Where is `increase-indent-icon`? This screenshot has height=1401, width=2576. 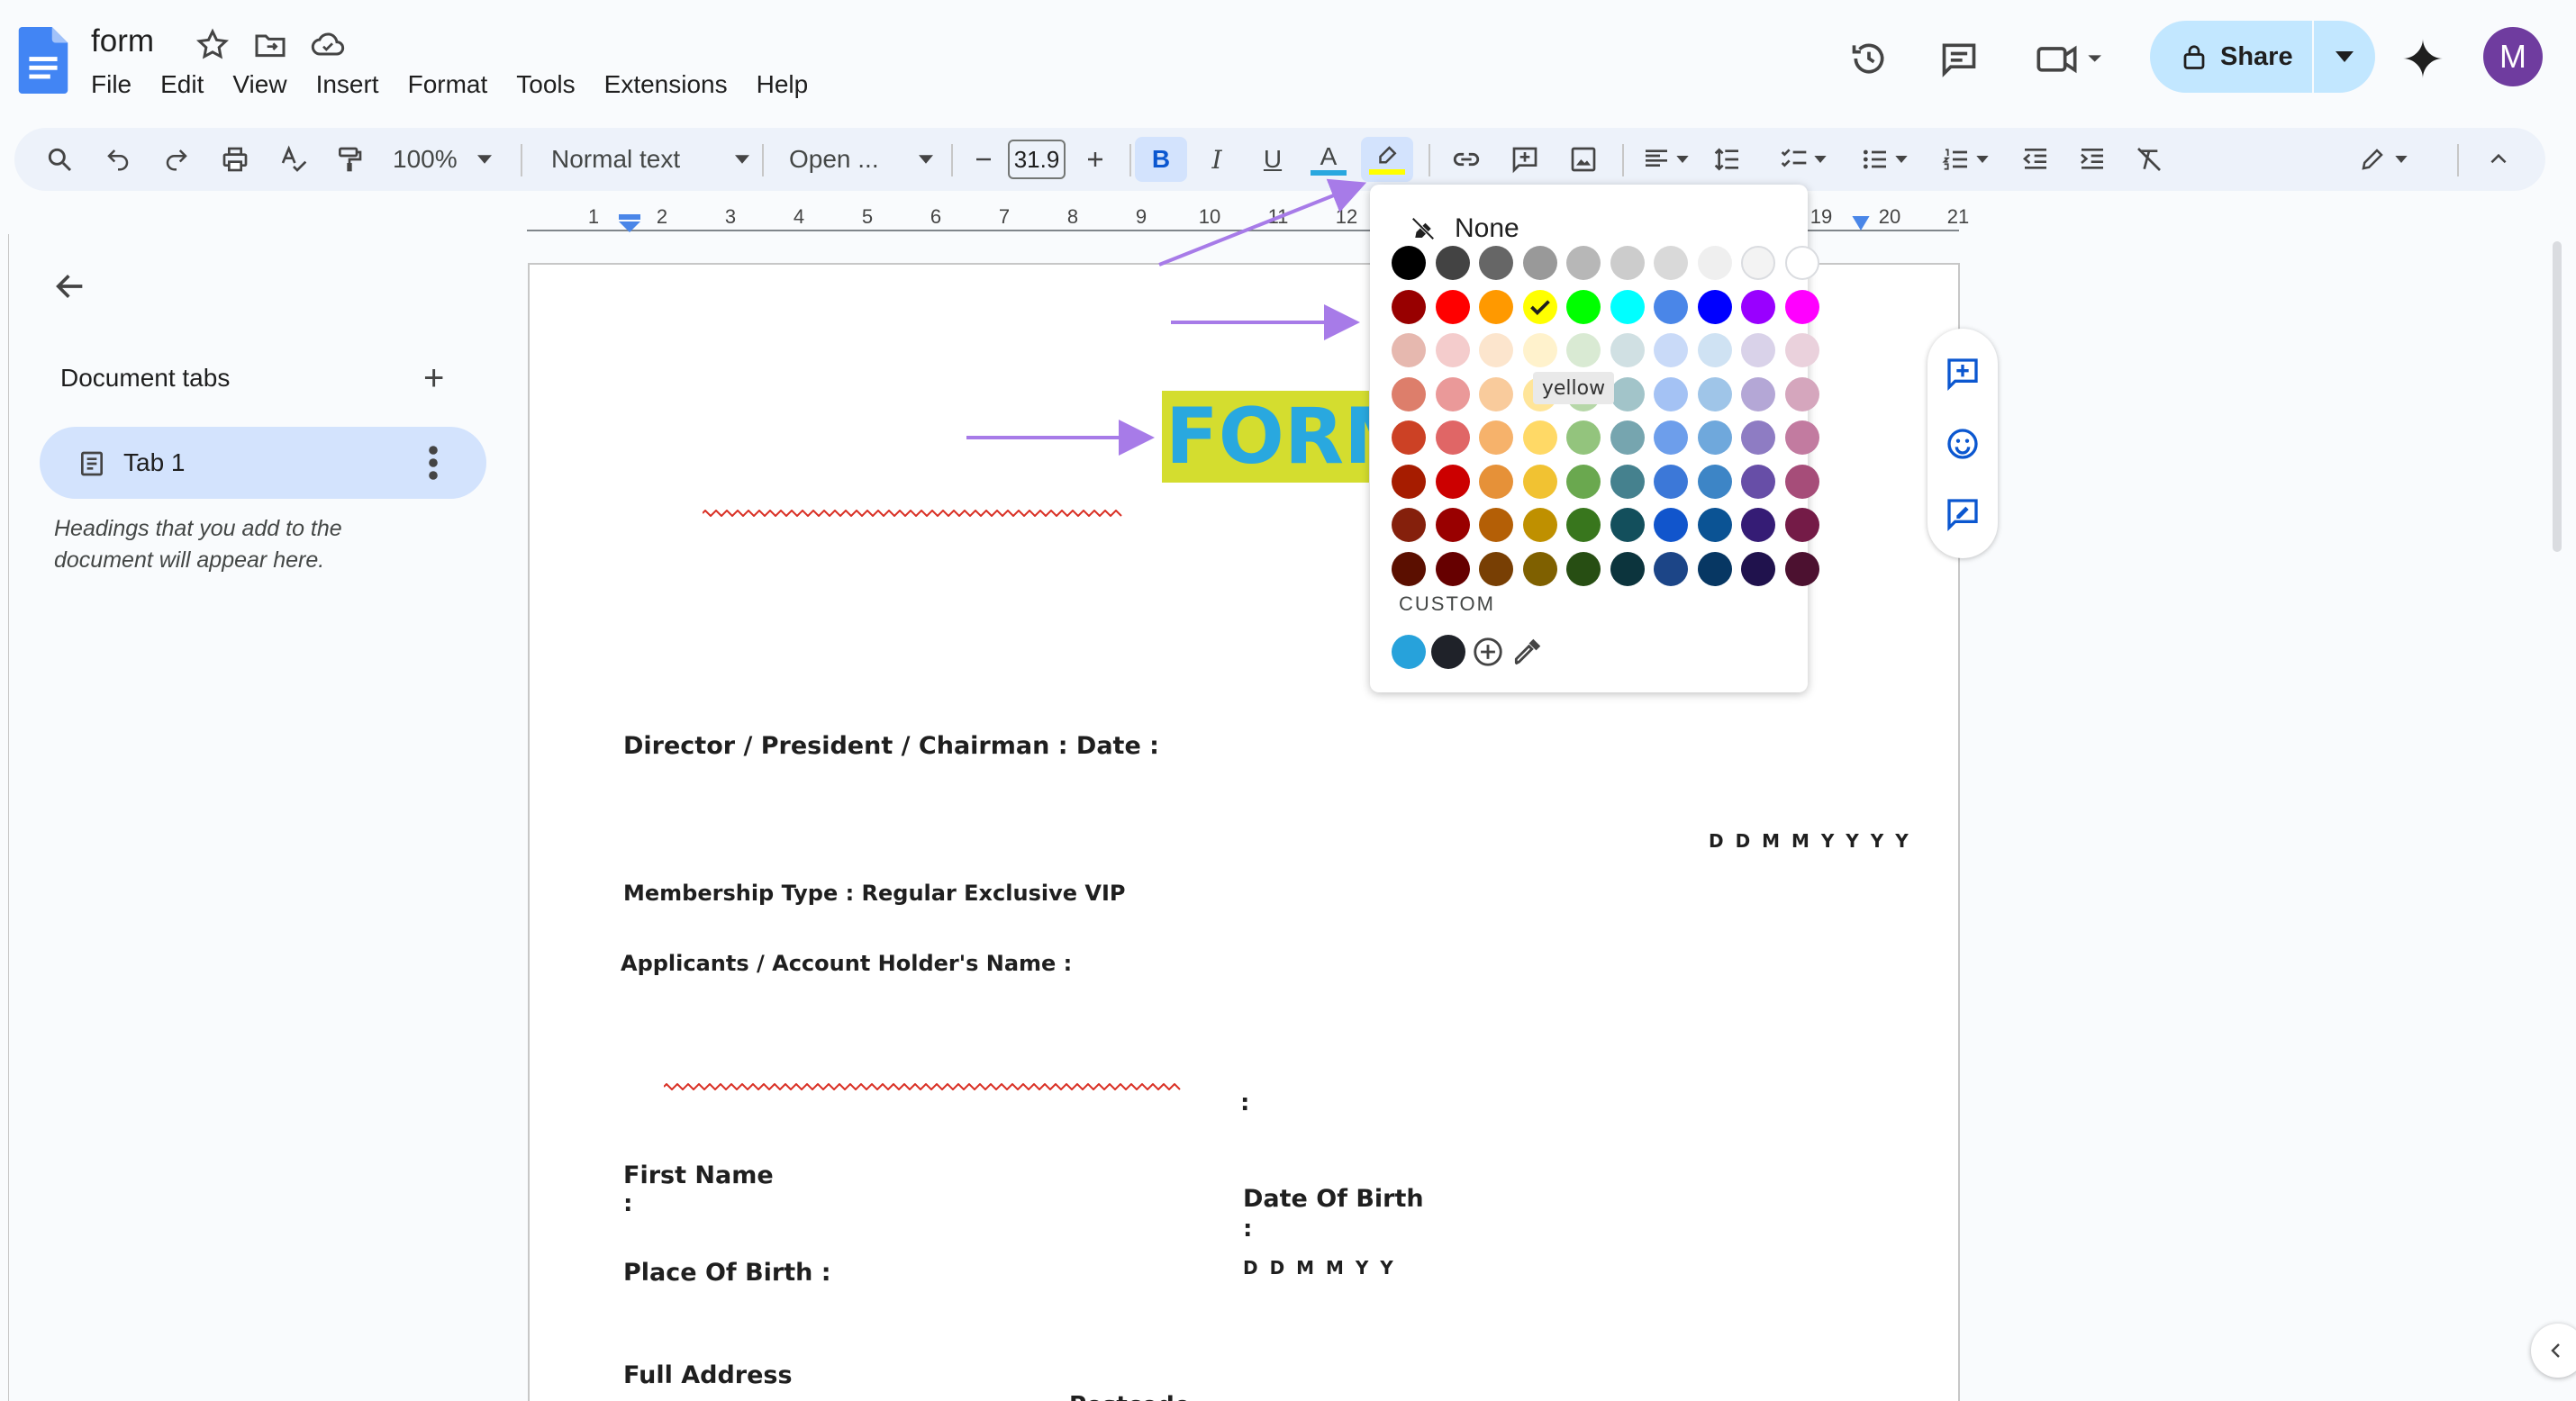
increase-indent-icon is located at coordinates (2092, 159).